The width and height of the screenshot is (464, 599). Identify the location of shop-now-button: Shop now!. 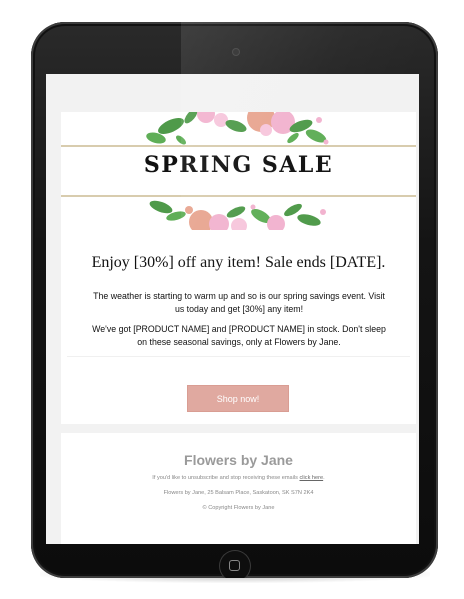
(238, 398).